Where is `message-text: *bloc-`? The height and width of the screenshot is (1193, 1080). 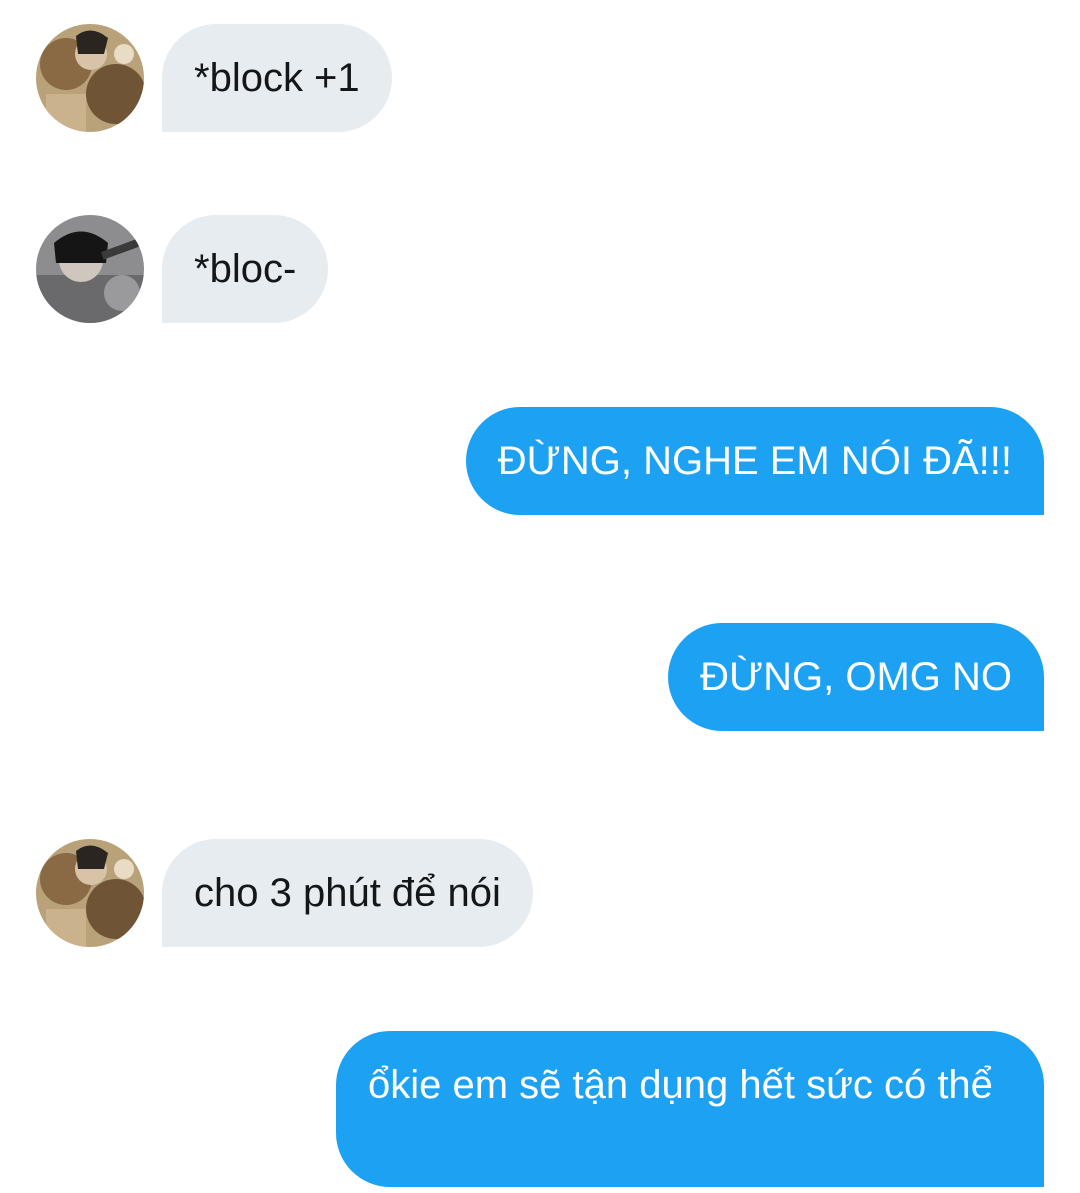
message-text: *bloc- is located at coordinates (245, 269).